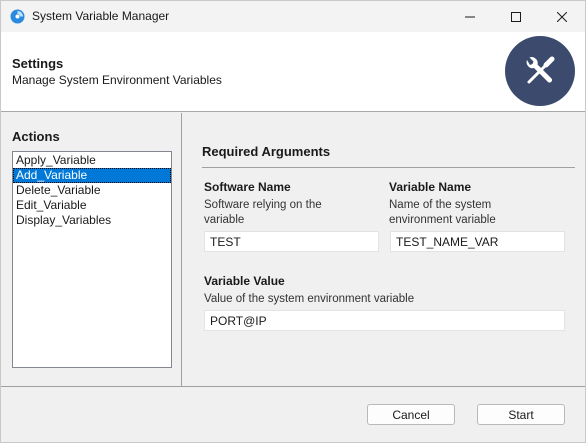  I want to click on header-subtitle: Manage System Environment Variables, so click(117, 80).